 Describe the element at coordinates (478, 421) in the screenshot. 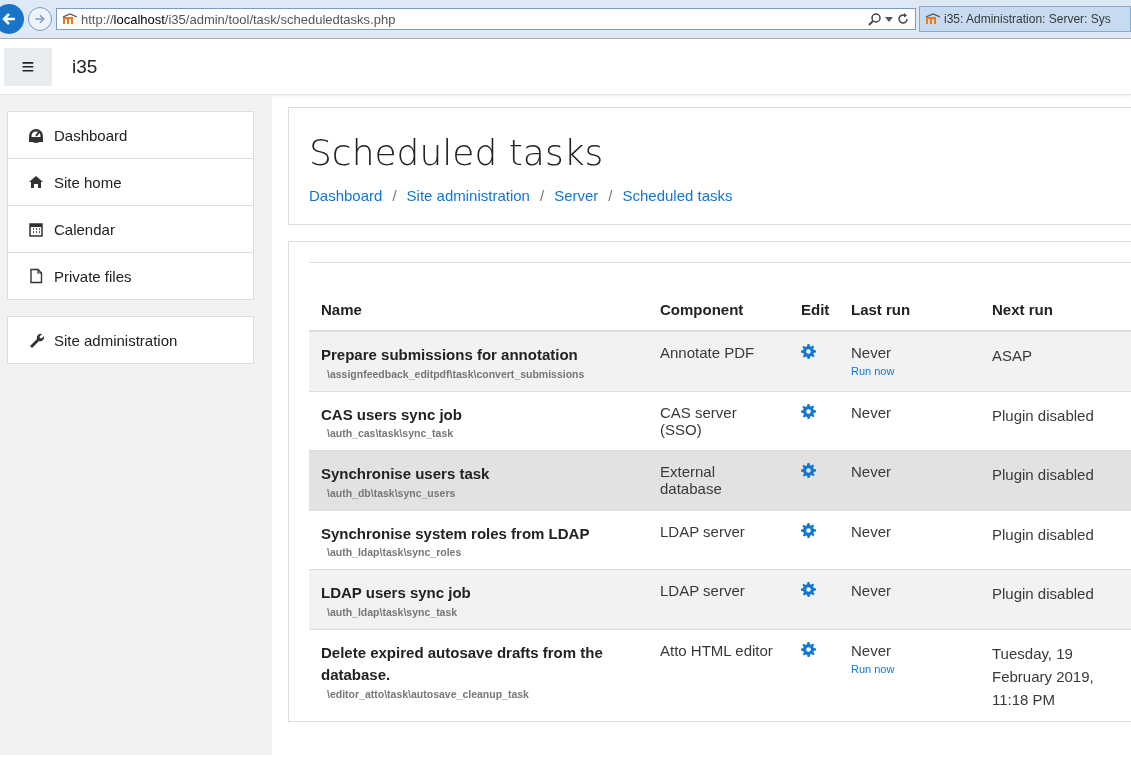

I see `task-name-cell: CAS users sync job \auth_cas\task\sync_task` at that location.